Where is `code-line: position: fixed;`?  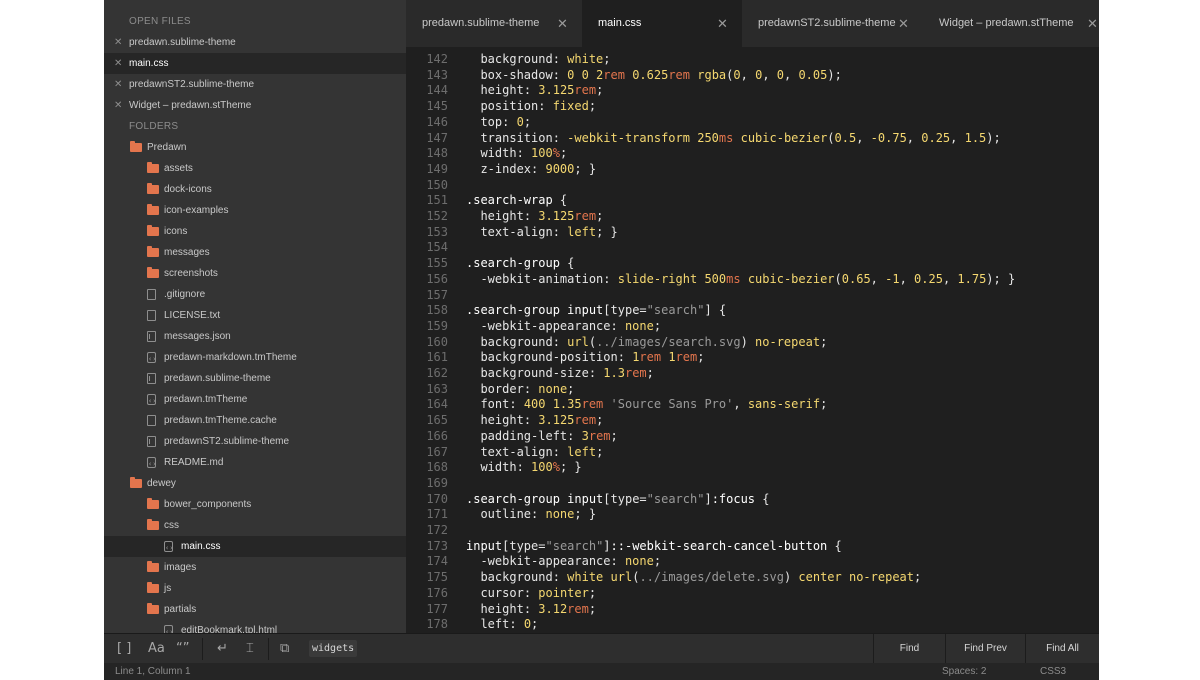 code-line: position: fixed; is located at coordinates (531, 106).